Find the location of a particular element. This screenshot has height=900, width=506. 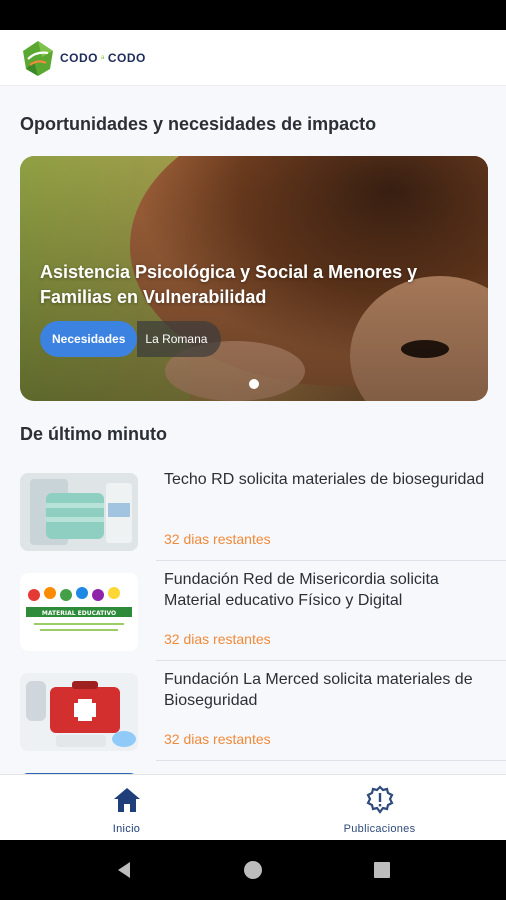

section-title-opportunities: Oportunidades y necesidades de impacto is located at coordinates (198, 124).